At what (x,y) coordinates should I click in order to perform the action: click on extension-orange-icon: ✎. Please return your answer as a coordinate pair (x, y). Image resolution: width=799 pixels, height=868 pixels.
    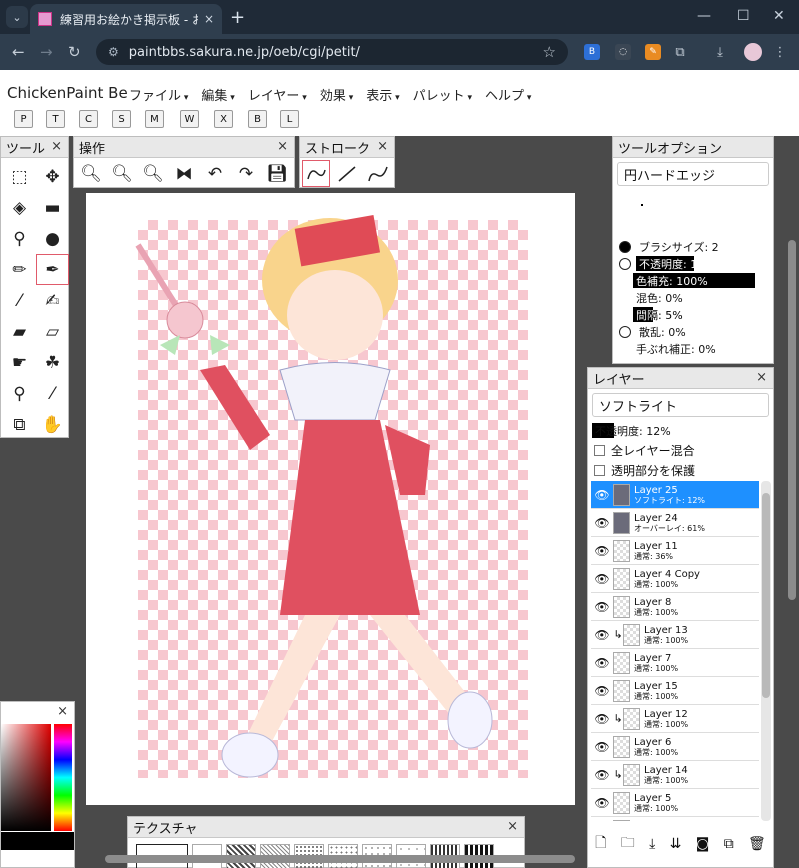
    Looking at the image, I should click on (653, 52).